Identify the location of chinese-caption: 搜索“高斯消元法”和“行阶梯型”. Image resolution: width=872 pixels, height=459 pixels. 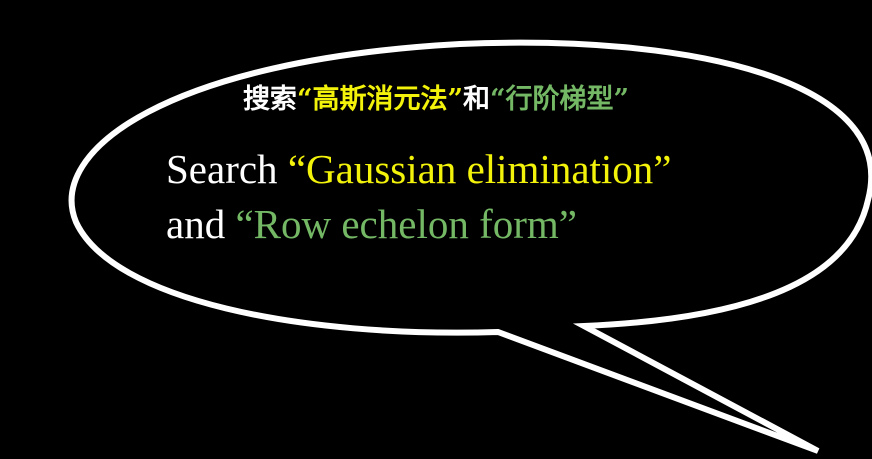
(436, 100).